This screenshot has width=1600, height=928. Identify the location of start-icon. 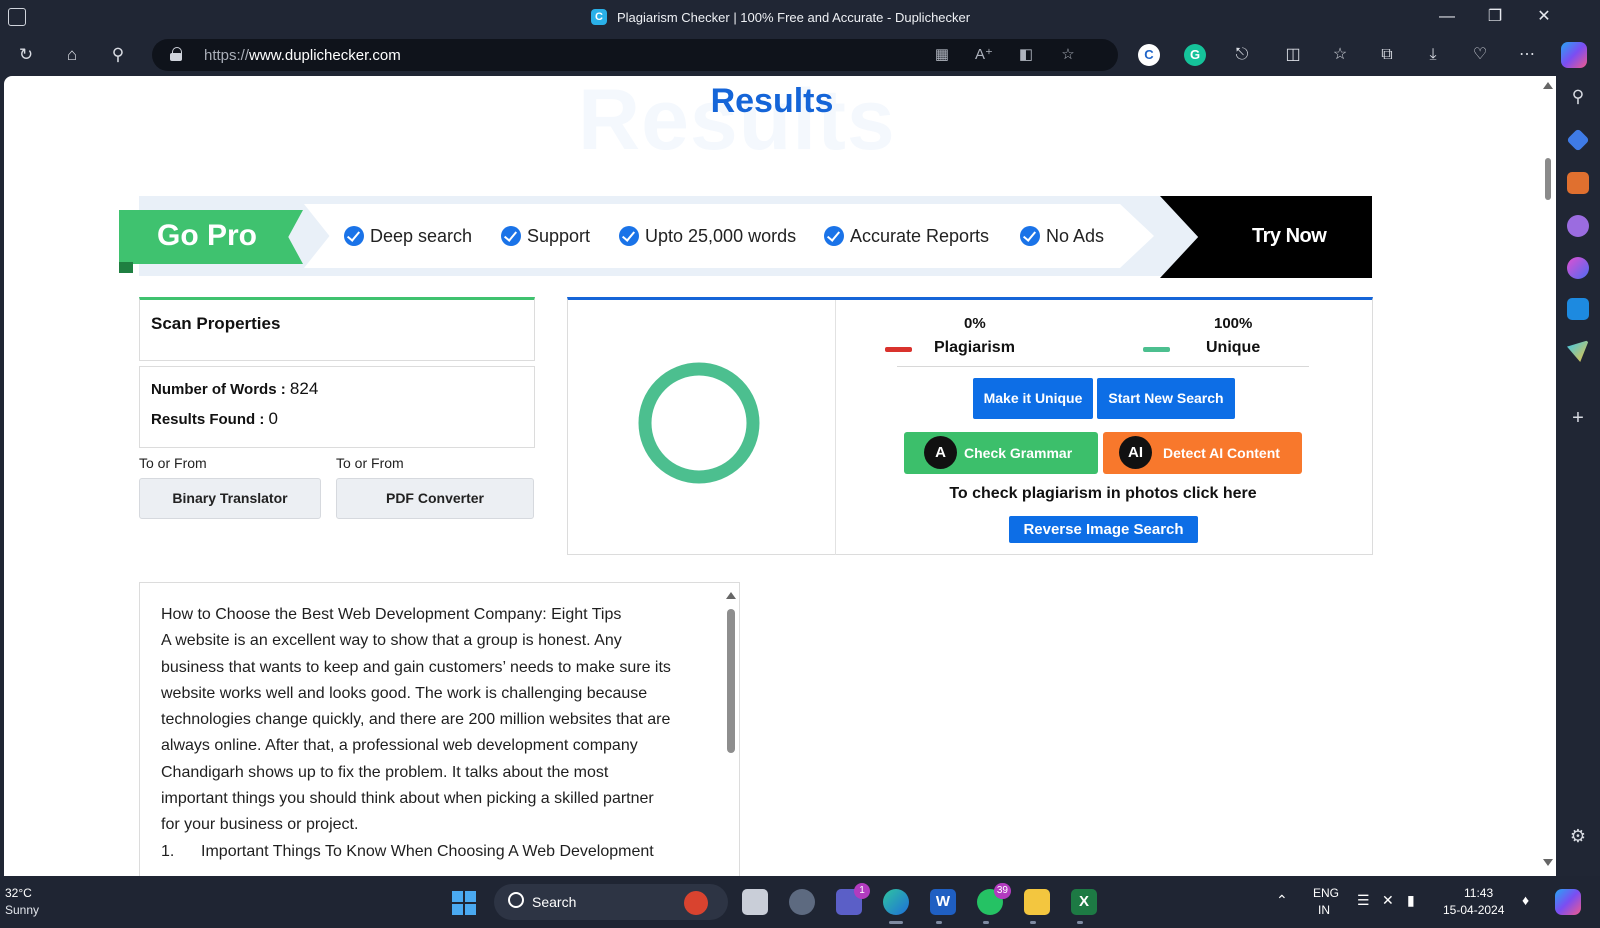
(464, 903).